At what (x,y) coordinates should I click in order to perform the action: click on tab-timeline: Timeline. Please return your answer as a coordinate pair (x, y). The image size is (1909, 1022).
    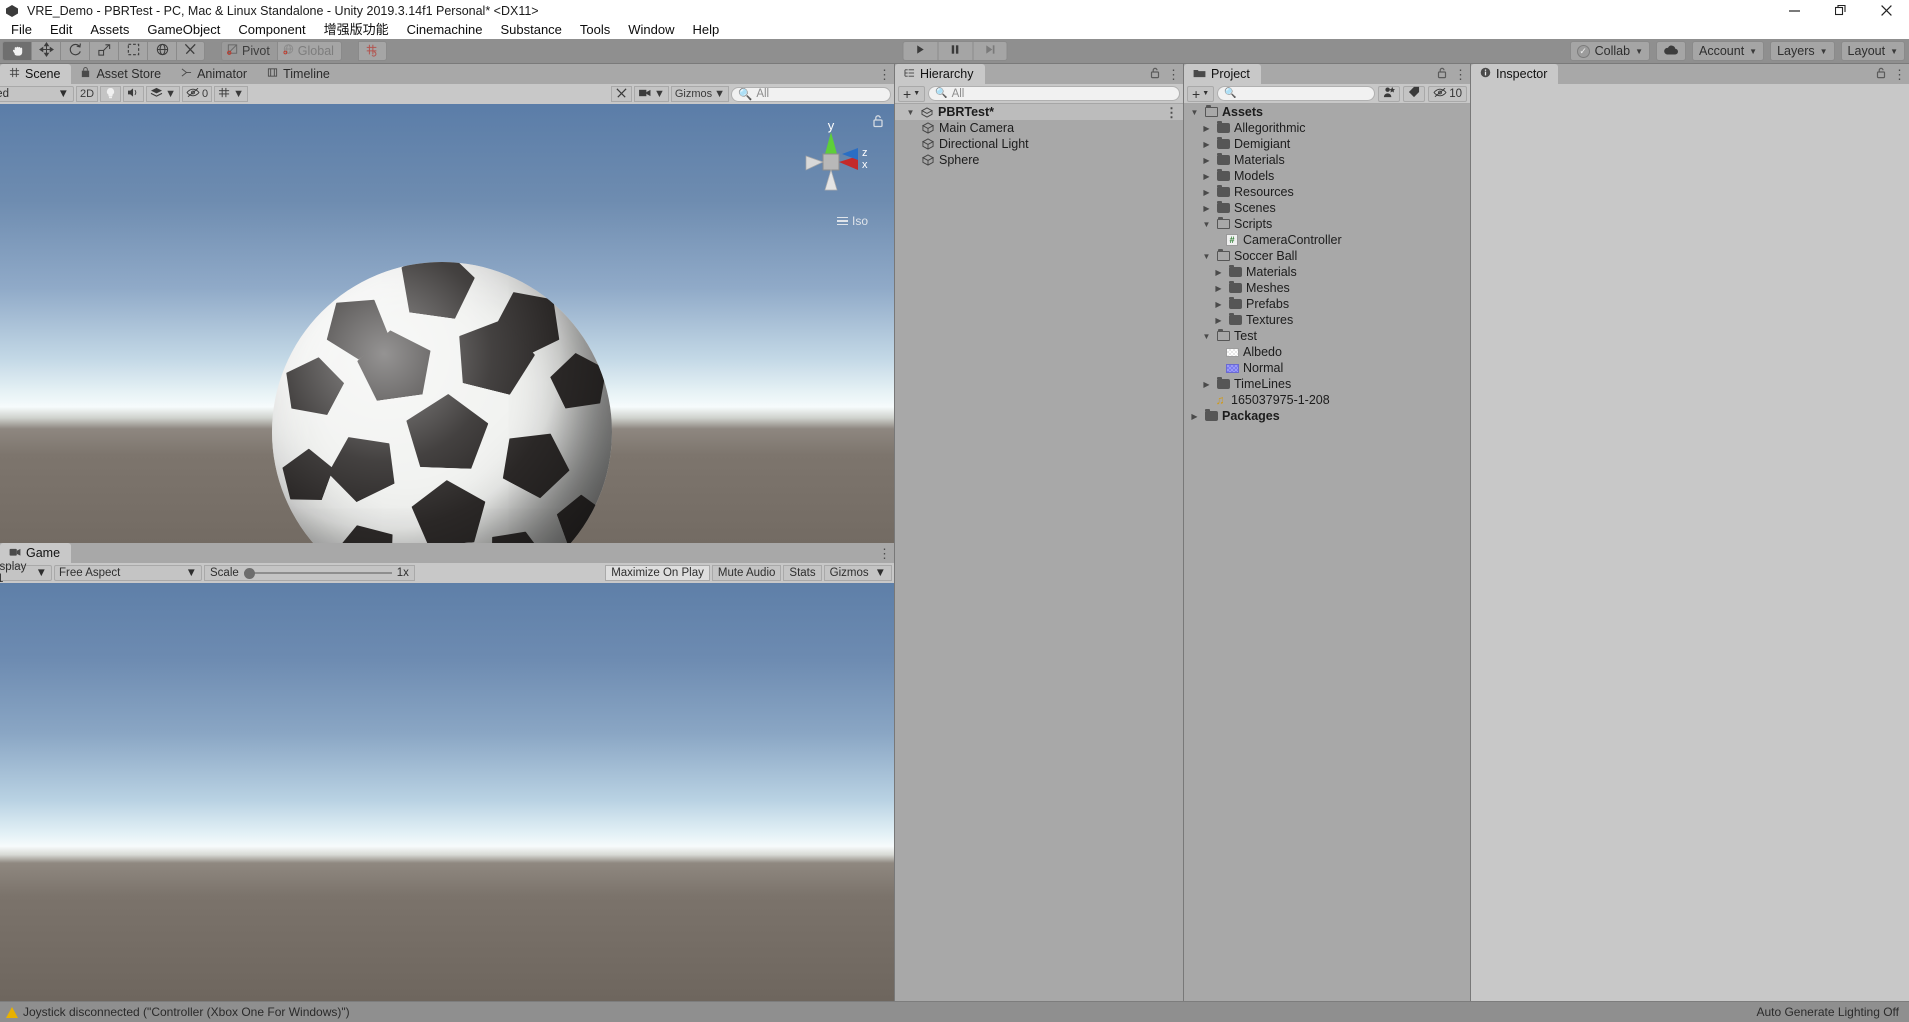
    Looking at the image, I should click on (299, 74).